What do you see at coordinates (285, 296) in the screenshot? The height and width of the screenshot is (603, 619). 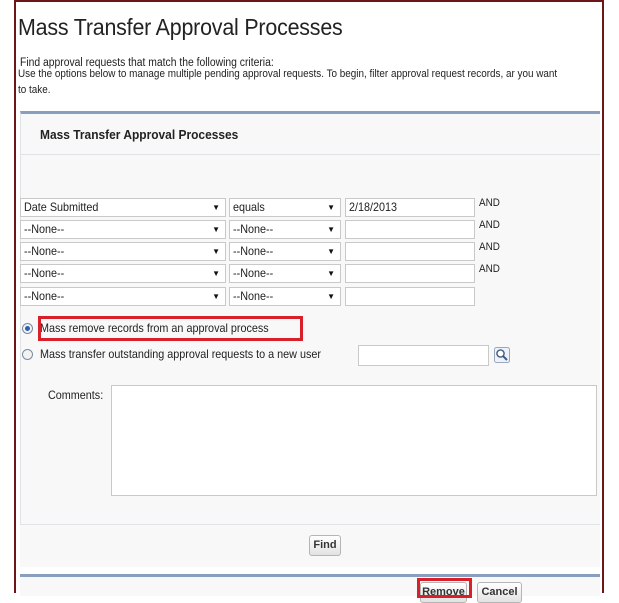 I see `operator-select-5: --None-- ▼` at bounding box center [285, 296].